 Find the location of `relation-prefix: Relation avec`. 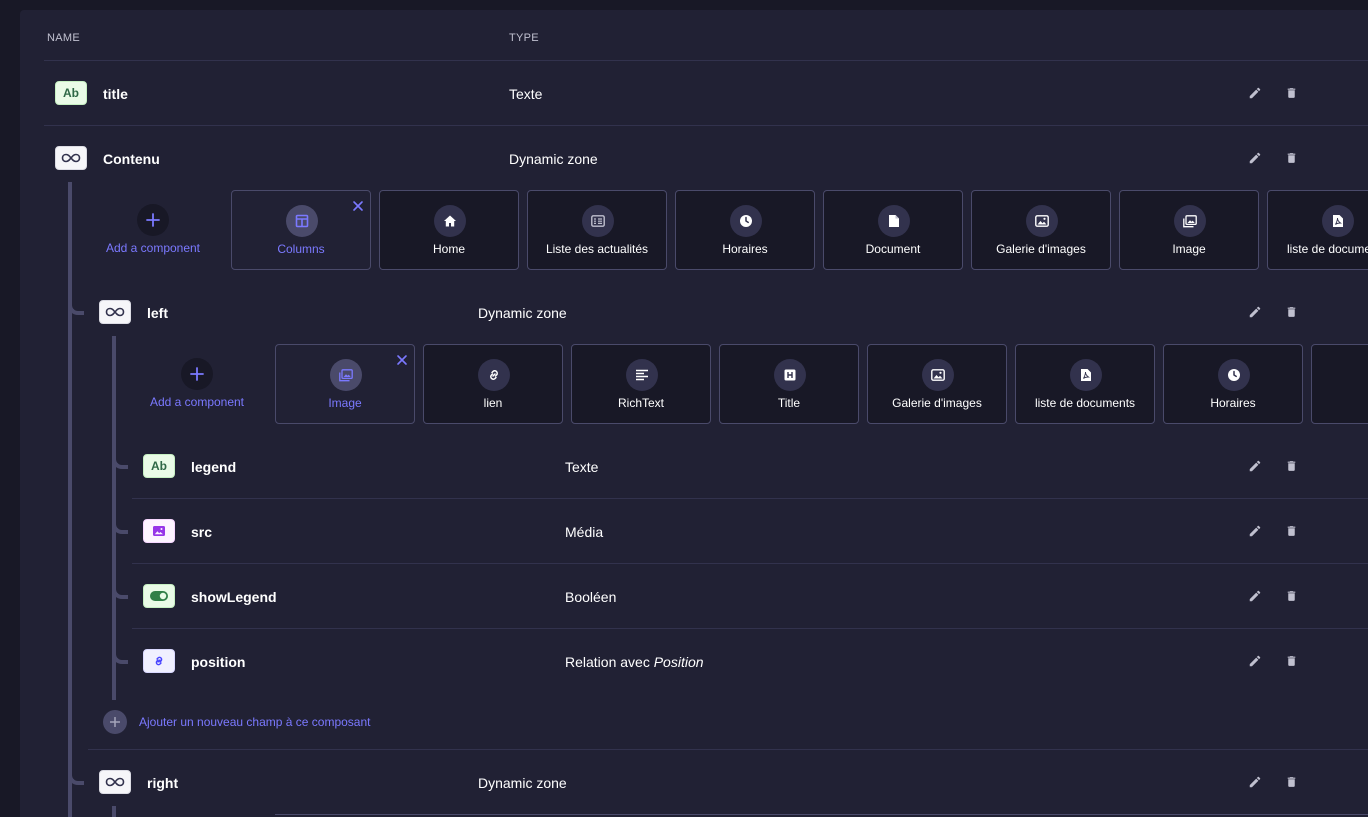

relation-prefix: Relation avec is located at coordinates (607, 662).